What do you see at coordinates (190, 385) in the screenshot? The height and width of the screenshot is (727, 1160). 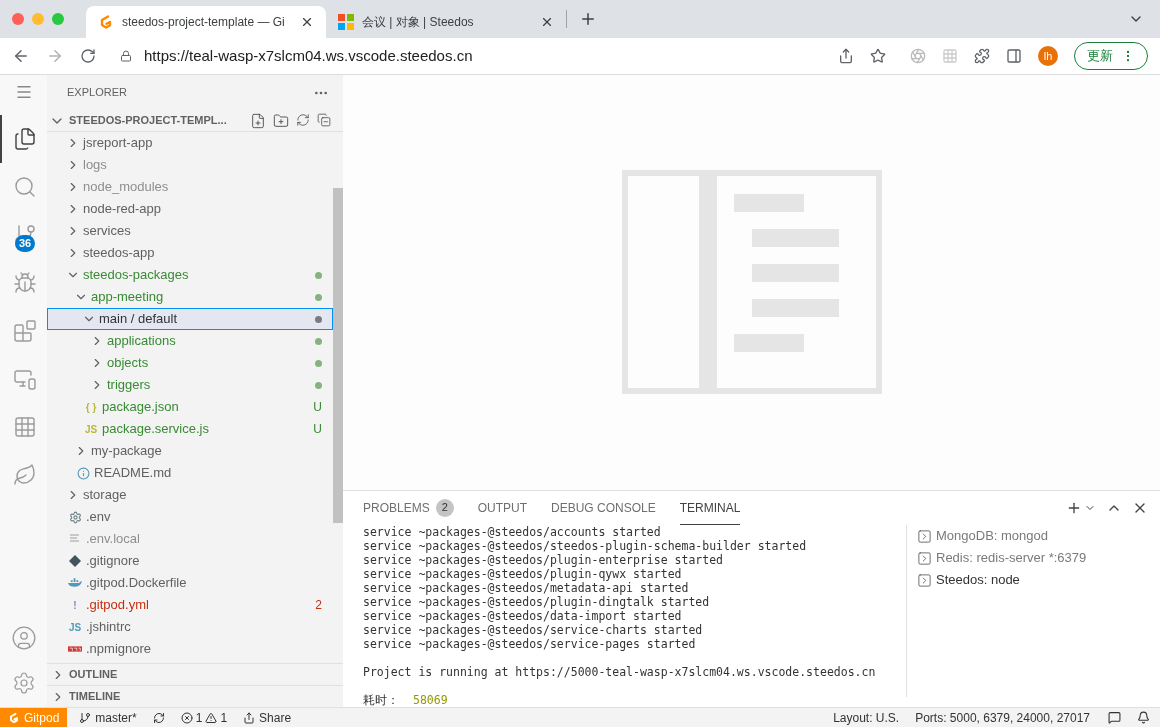 I see `folder-item: triggers` at bounding box center [190, 385].